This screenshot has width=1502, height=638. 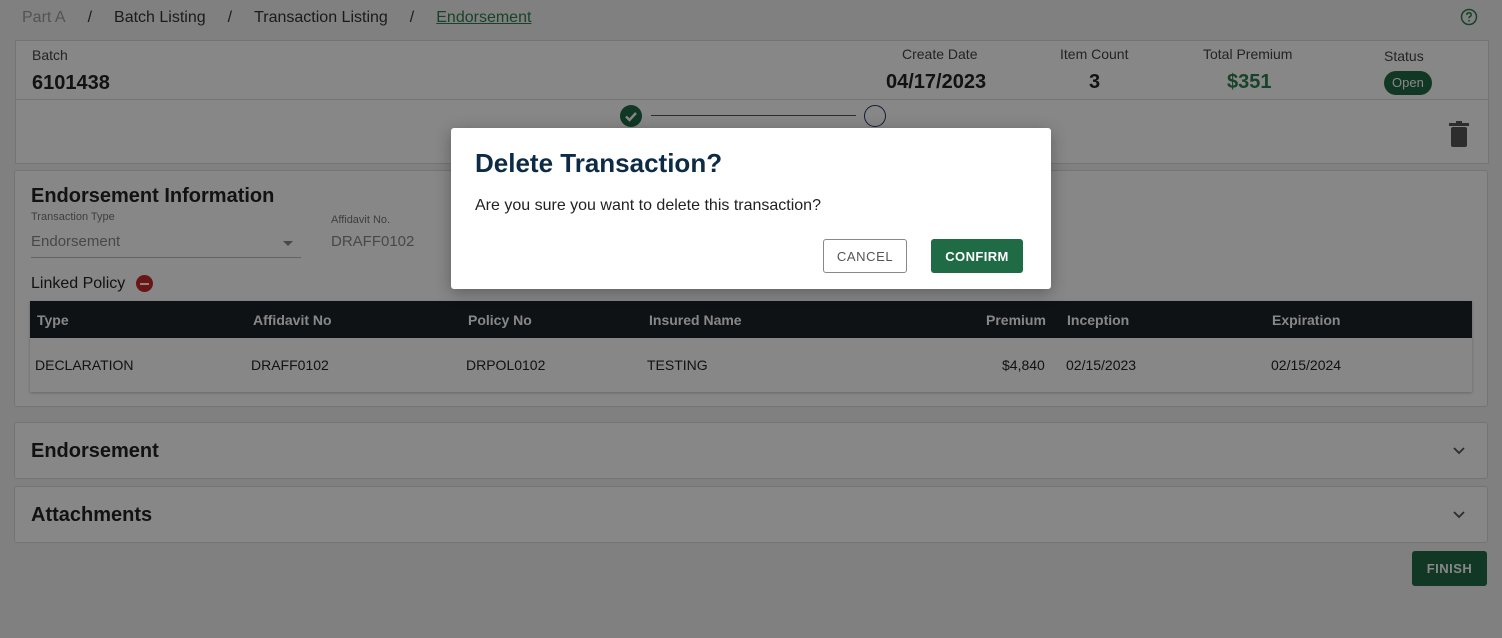 What do you see at coordinates (865, 256) in the screenshot?
I see `cancel-button: CANCEL` at bounding box center [865, 256].